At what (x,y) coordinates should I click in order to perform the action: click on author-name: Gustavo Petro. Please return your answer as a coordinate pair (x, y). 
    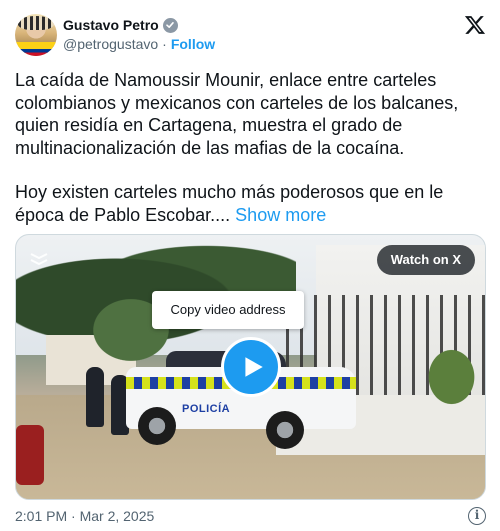
    Looking at the image, I should click on (111, 25).